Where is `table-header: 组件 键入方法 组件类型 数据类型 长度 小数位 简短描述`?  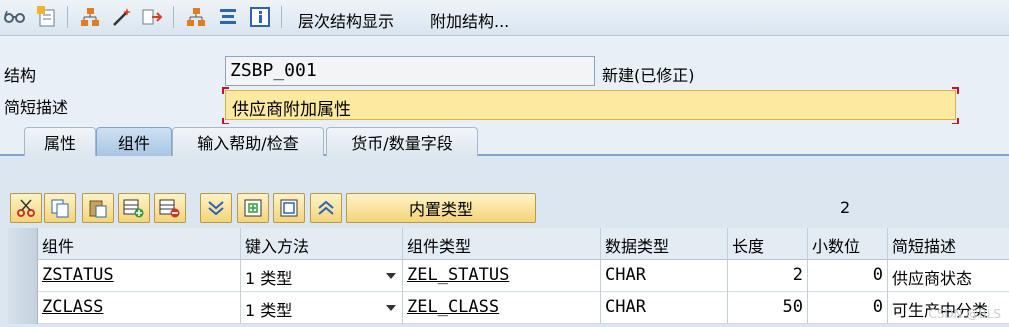
table-header: 组件 键入方法 组件类型 数据类型 长度 小数位 简短描述 is located at coordinates (508, 244).